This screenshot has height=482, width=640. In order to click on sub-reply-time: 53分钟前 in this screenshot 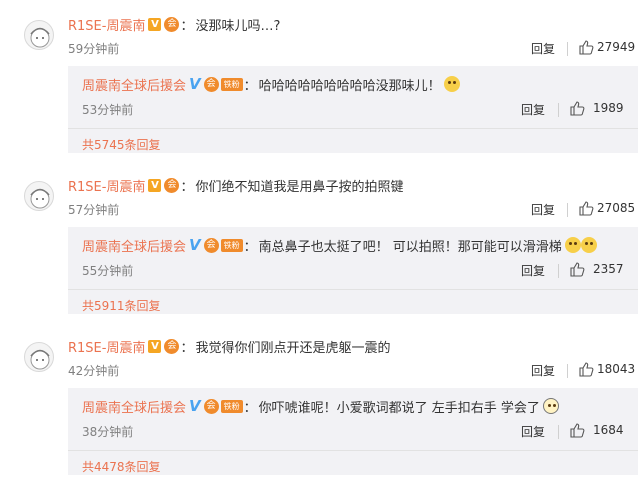, I will do `click(108, 110)`.